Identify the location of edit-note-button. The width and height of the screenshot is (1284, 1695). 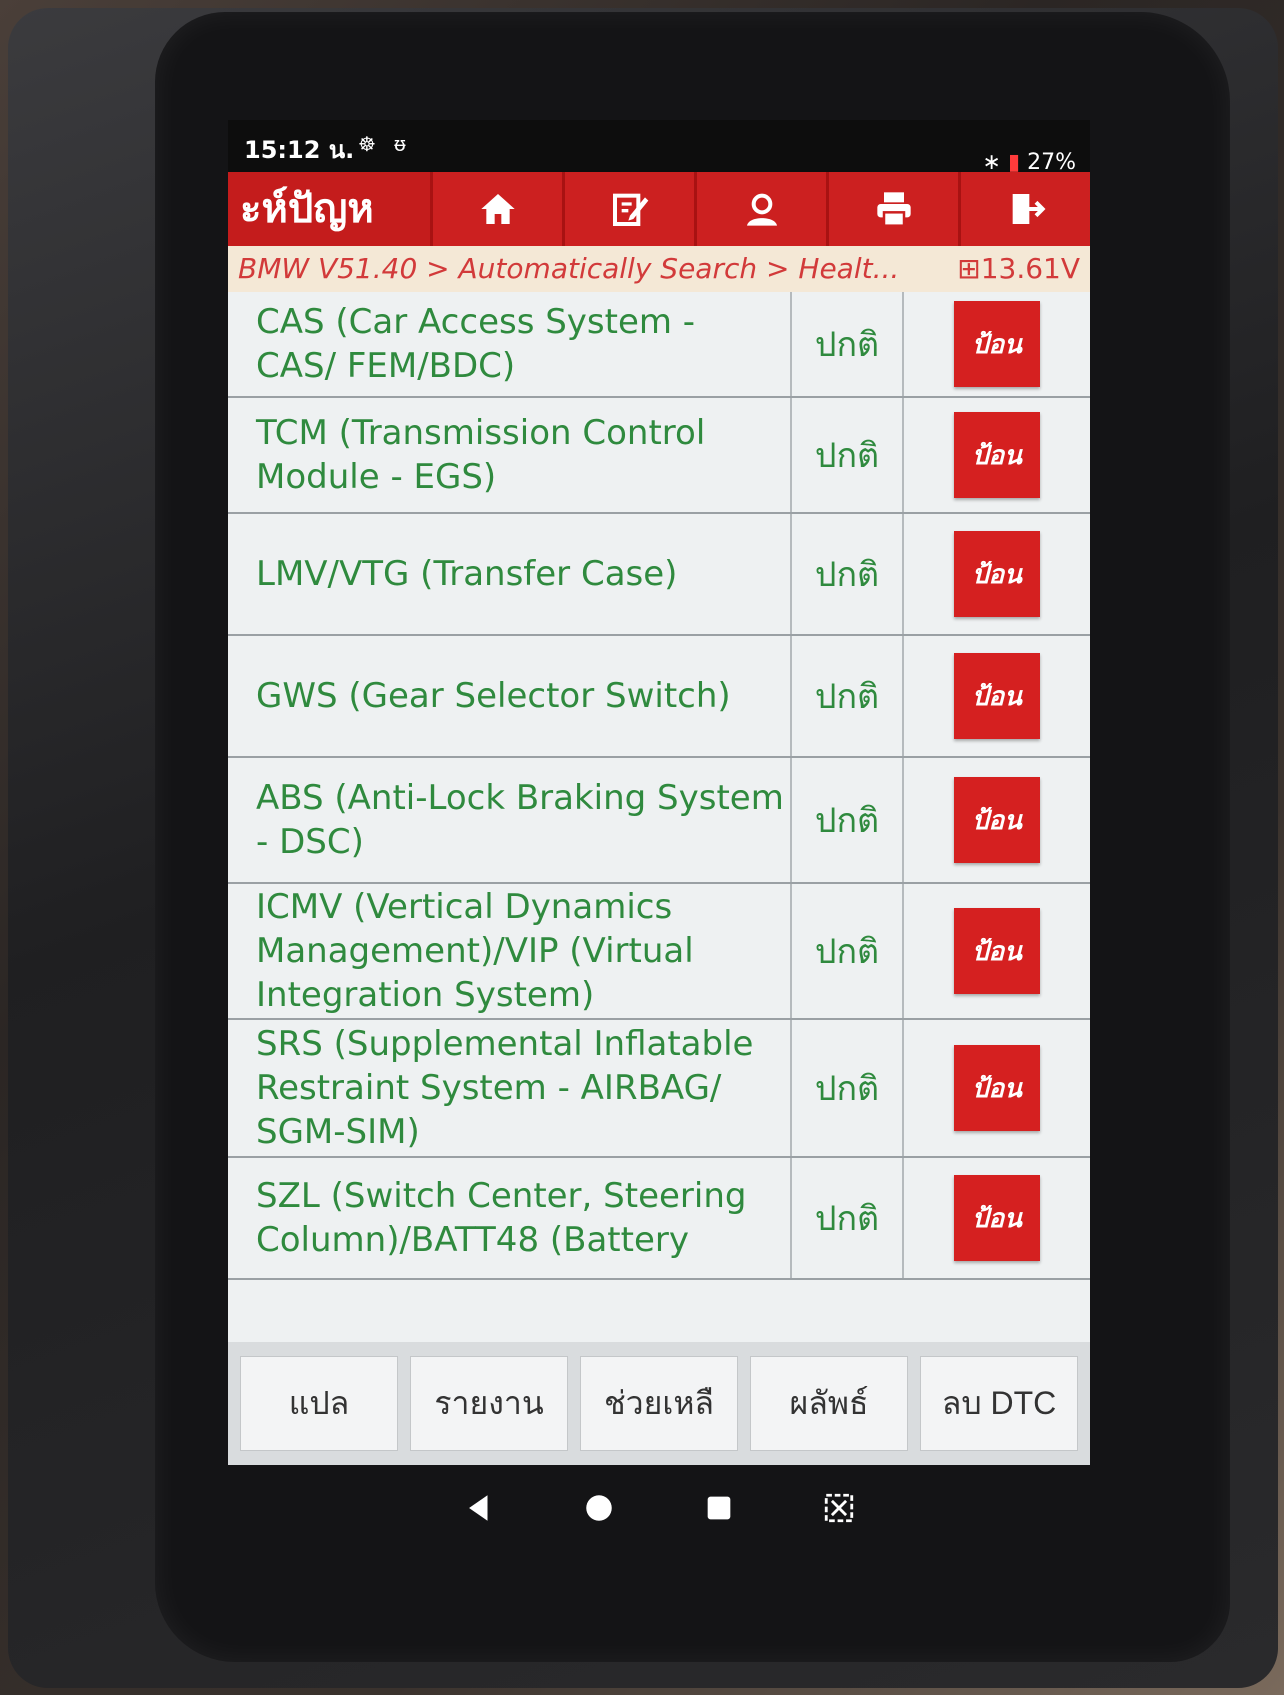
(628, 209).